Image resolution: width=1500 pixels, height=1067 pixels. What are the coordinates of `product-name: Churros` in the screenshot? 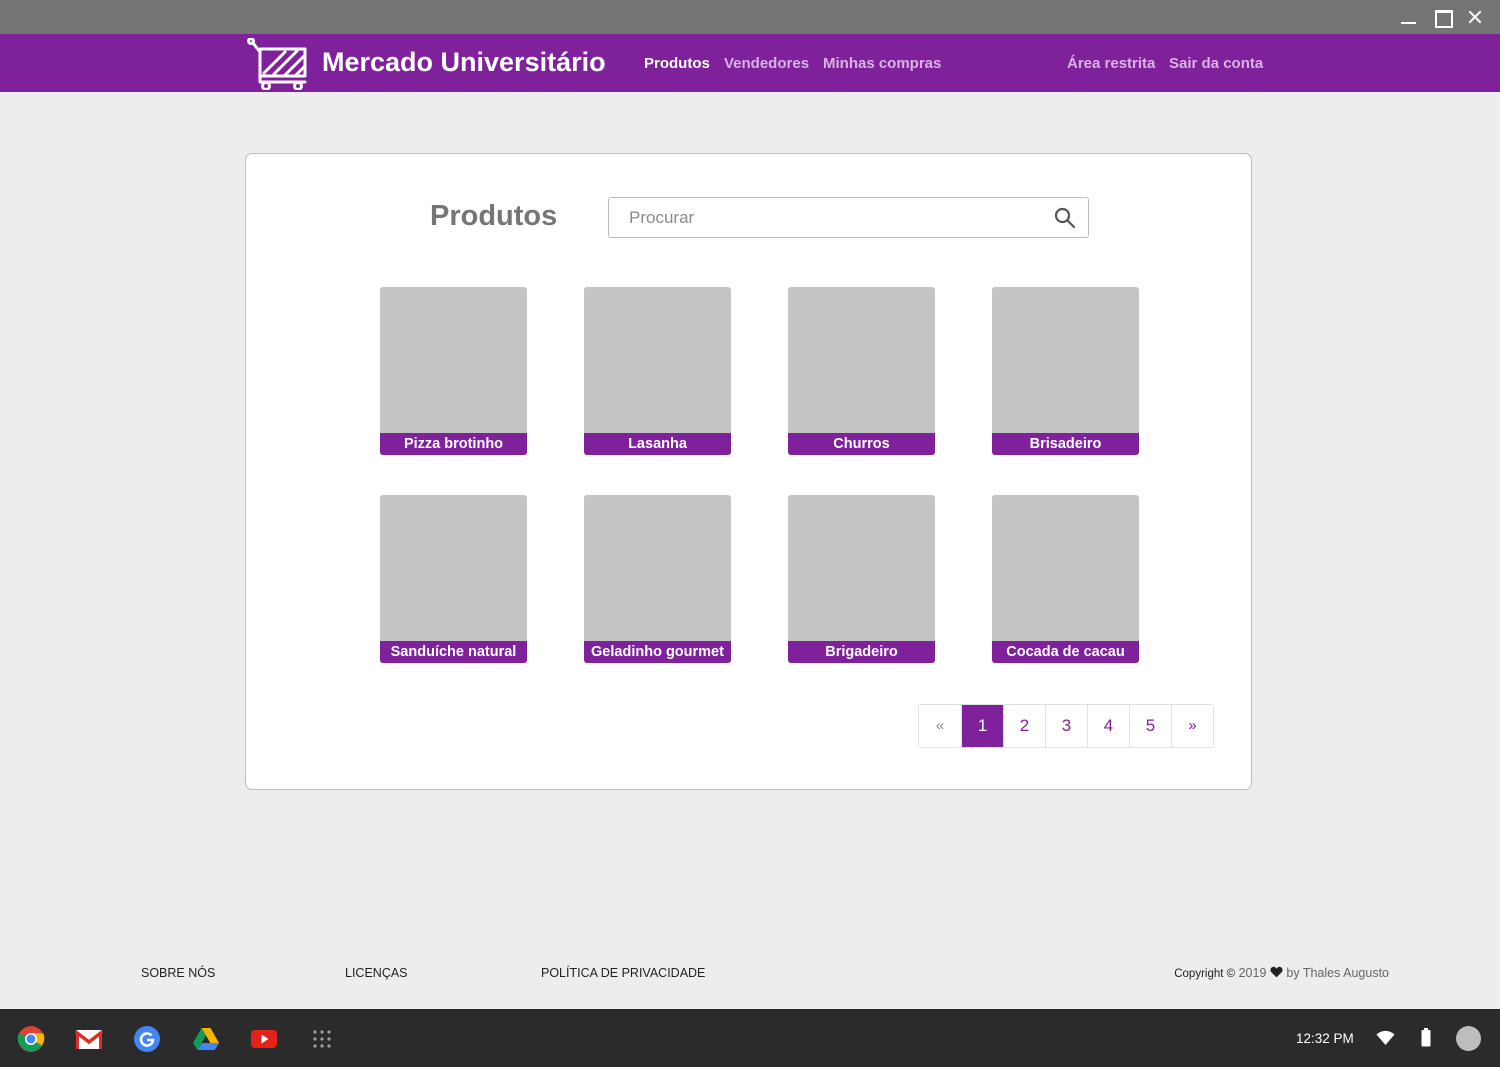 It's located at (861, 444).